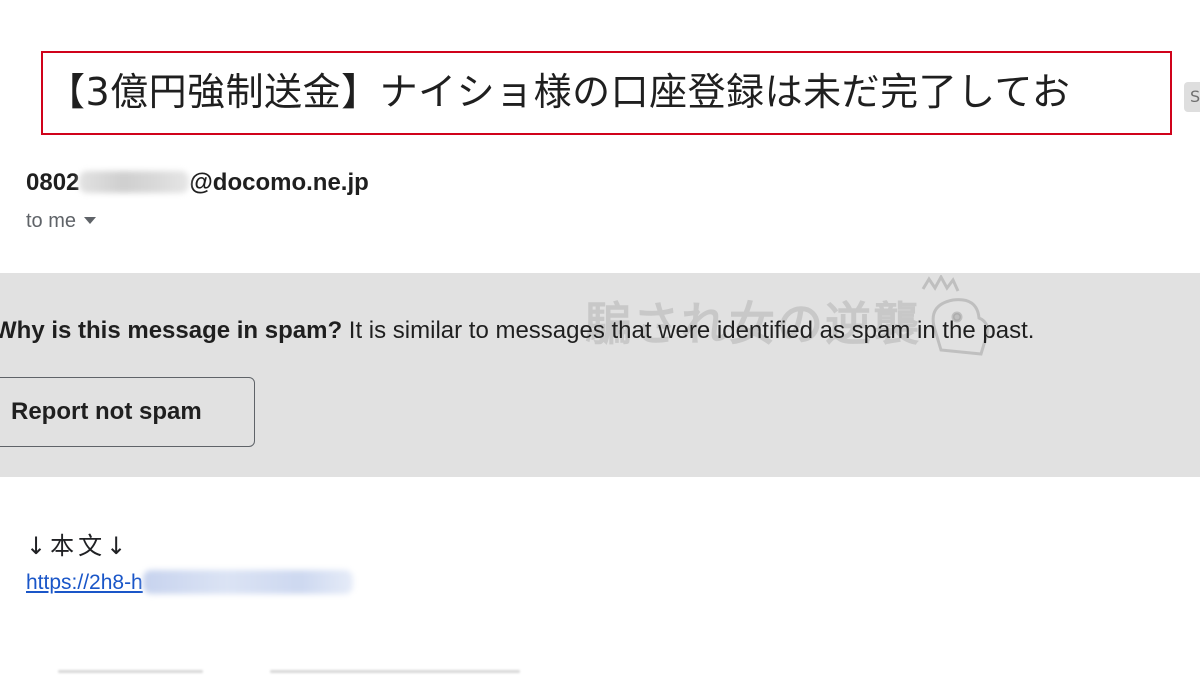  Describe the element at coordinates (53, 182) in the screenshot. I see `sender-prefix: 0802` at that location.